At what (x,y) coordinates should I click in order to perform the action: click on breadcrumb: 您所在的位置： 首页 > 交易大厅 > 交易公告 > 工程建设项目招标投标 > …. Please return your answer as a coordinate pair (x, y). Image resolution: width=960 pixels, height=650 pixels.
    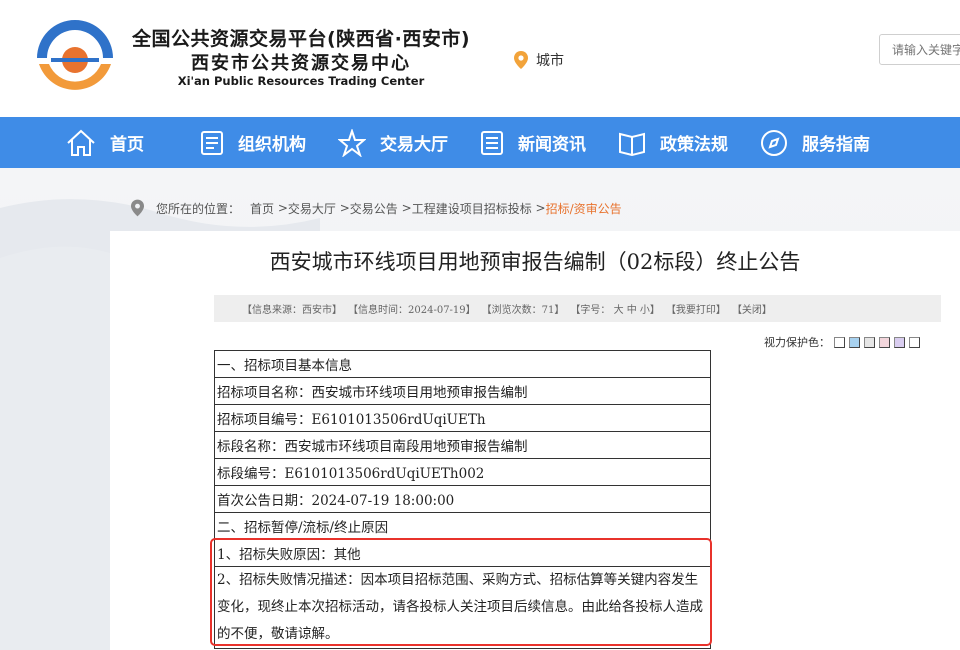
    Looking at the image, I should click on (376, 208).